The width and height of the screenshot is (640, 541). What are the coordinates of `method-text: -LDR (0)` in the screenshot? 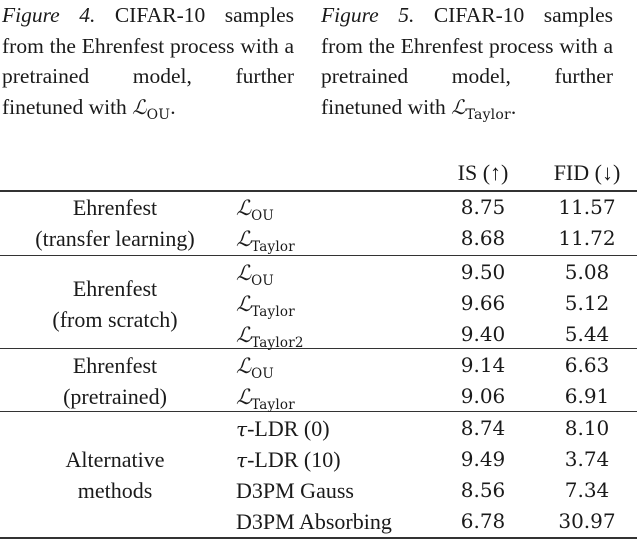 It's located at (288, 428).